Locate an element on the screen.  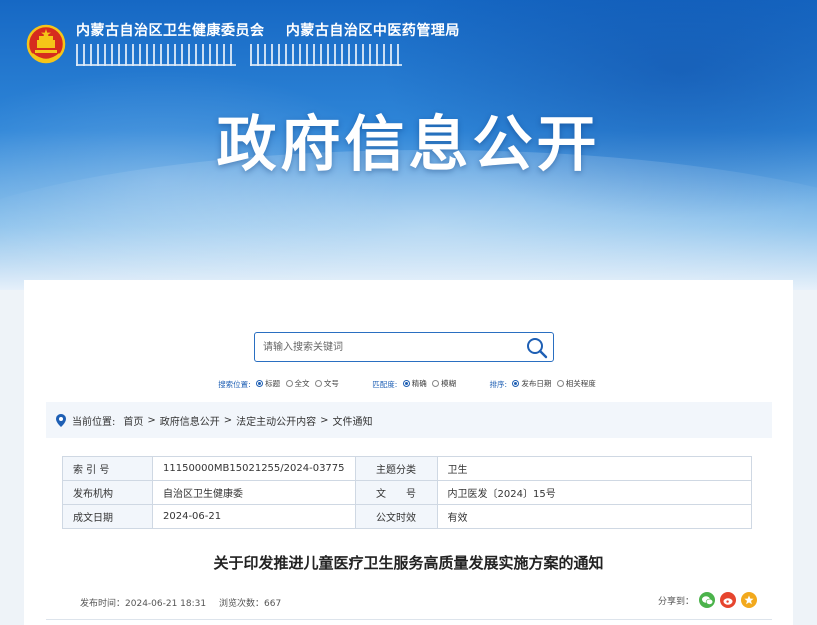
filter-label: 搜索位置: is located at coordinates (234, 384).